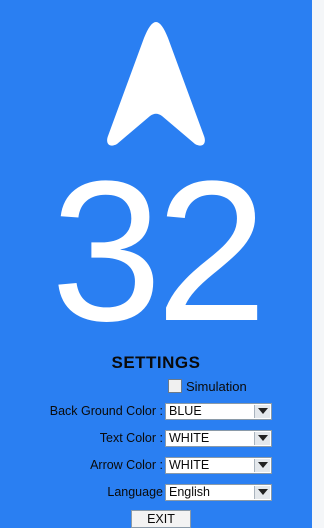 The width and height of the screenshot is (324, 528). I want to click on language-label: Language, so click(135, 492).